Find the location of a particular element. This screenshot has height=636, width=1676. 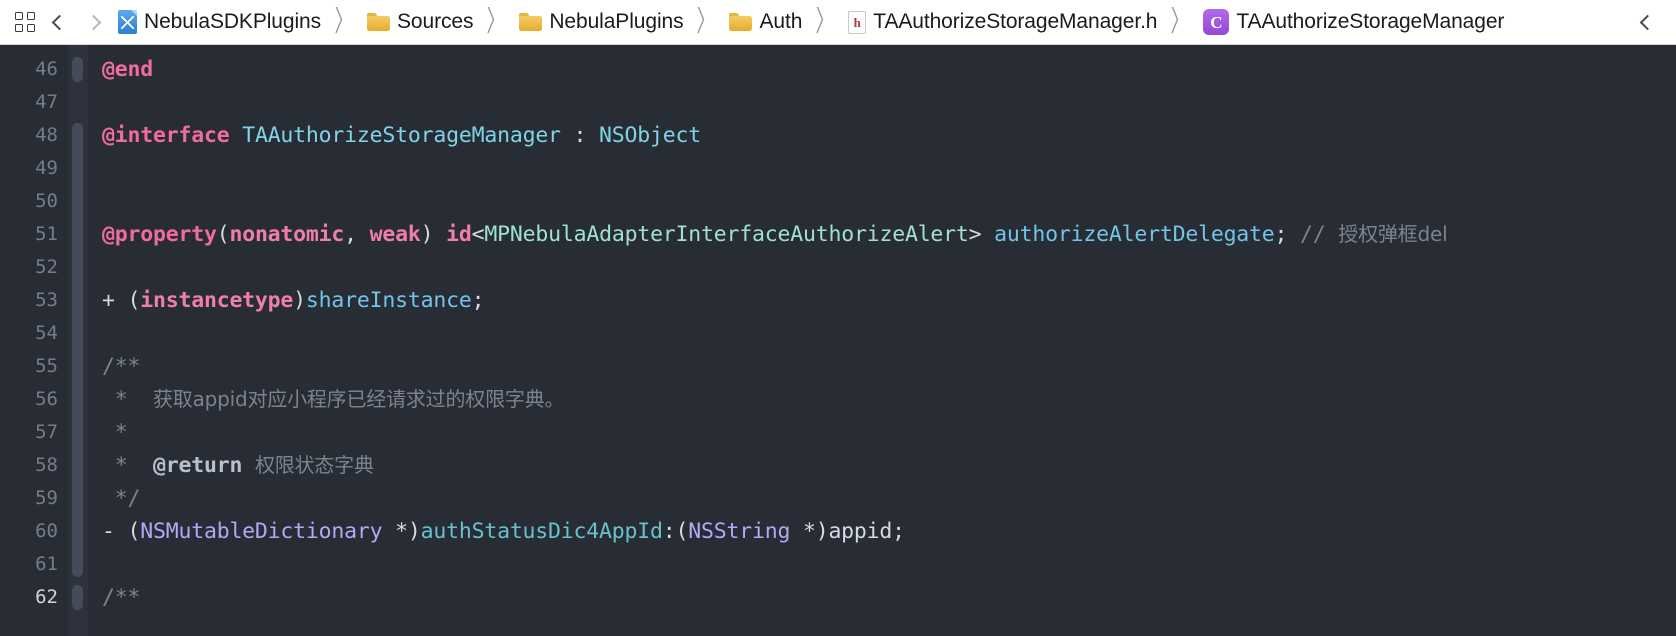

breadcrumb-label: NebulaSDKPlugins is located at coordinates (233, 21).